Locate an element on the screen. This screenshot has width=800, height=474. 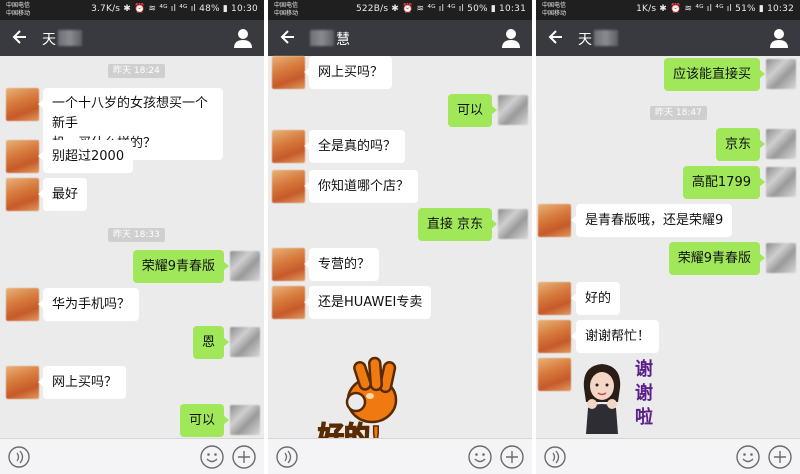
message-bubble-received: 还是HUAWEI专卖 is located at coordinates (367, 302).